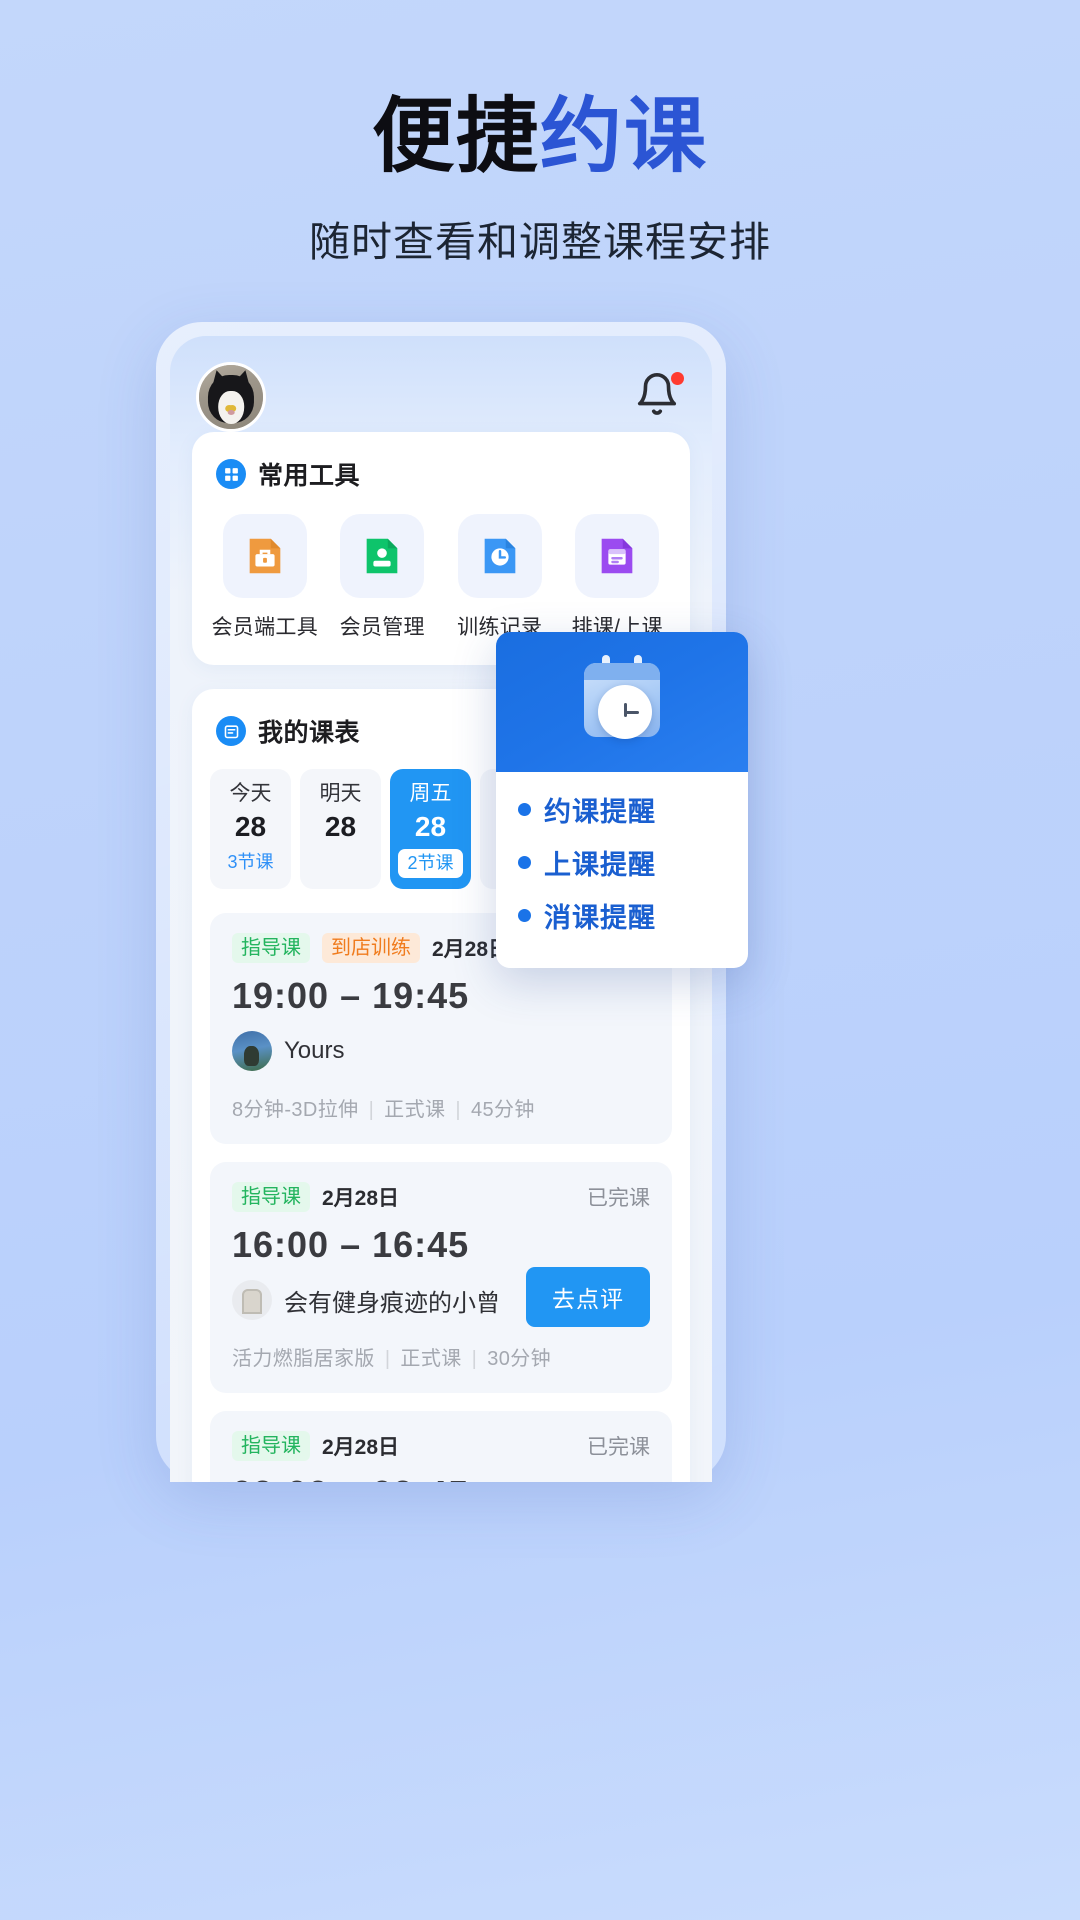 The width and height of the screenshot is (1080, 1920). I want to click on cat-nose, so click(231, 412).